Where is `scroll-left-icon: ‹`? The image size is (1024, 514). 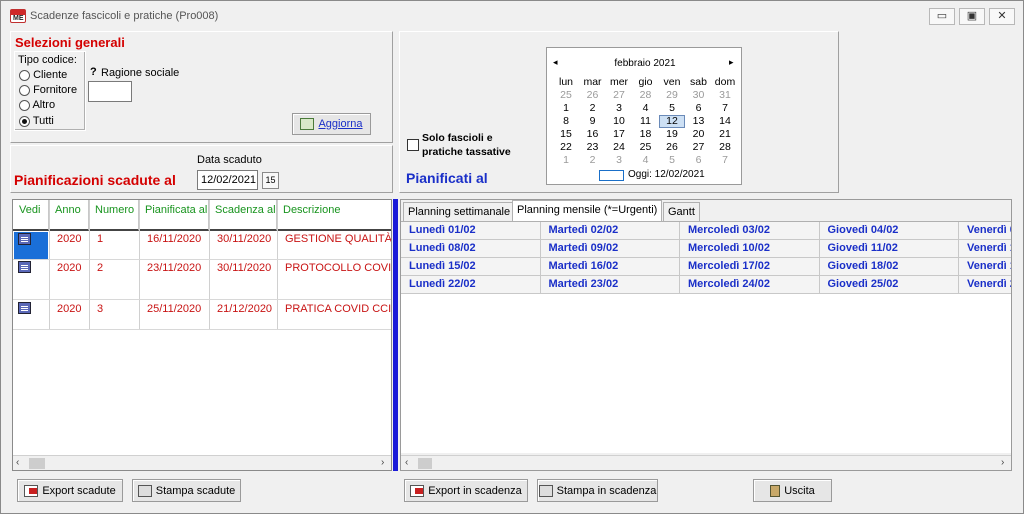 scroll-left-icon: ‹ is located at coordinates (406, 462).